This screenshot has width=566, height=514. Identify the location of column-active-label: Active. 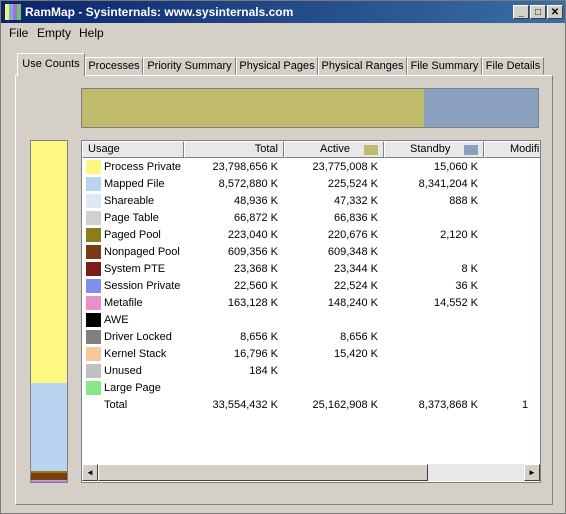
(335, 149).